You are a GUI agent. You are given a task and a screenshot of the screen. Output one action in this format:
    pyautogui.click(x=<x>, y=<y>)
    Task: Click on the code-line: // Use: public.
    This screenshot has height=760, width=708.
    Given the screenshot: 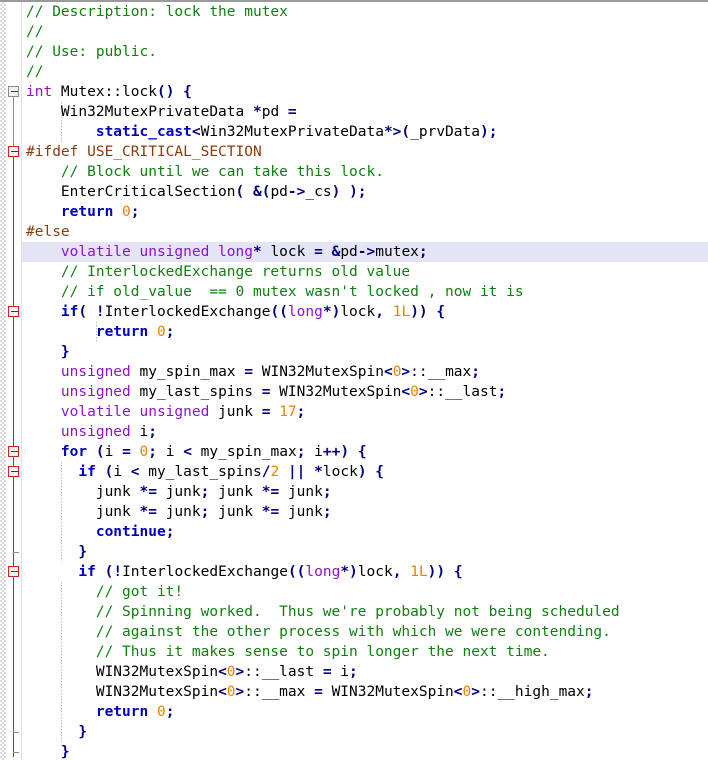 What is the action you would take?
    pyautogui.click(x=365, y=52)
    